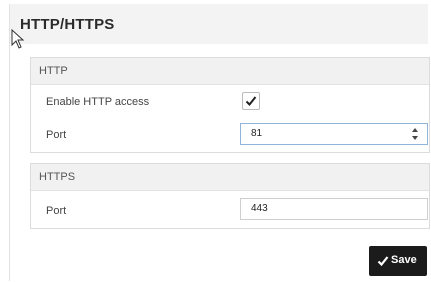 This screenshot has width=431, height=282. I want to click on http-section-title: HTTP, so click(230, 71).